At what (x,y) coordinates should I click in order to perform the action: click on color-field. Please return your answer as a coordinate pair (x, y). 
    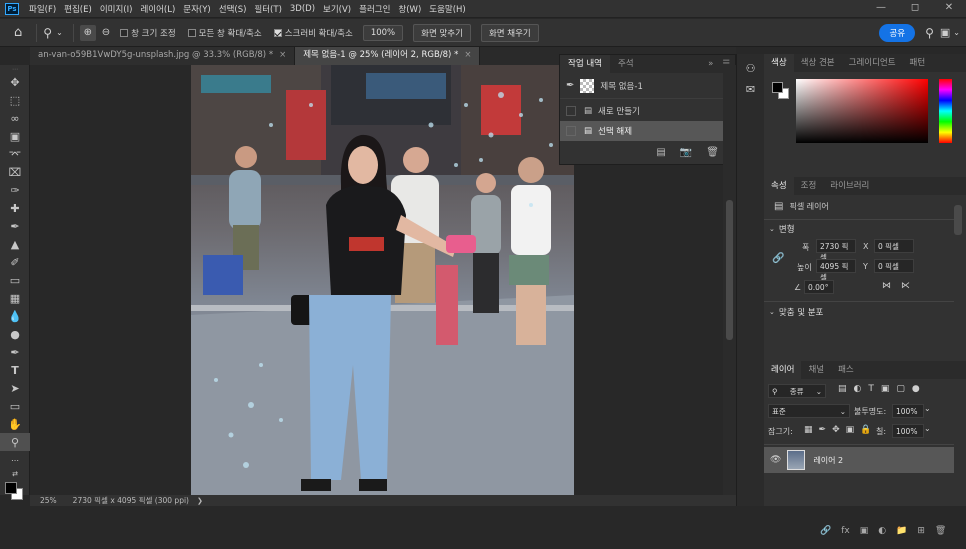
    Looking at the image, I should click on (862, 111).